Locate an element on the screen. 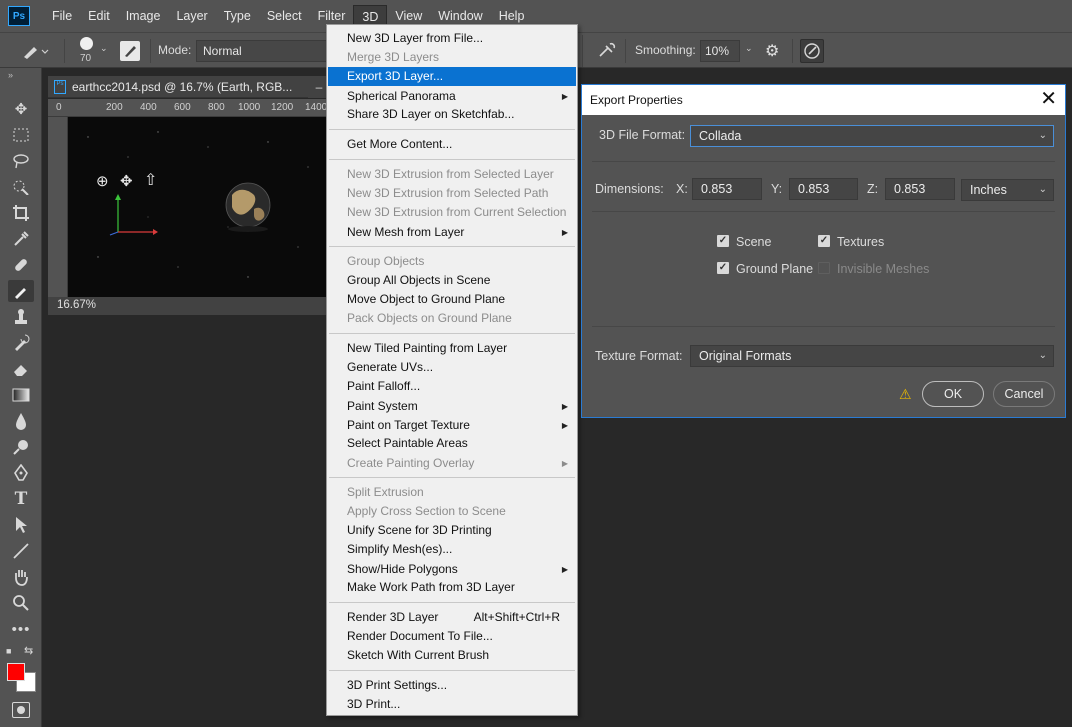  type-tool-icon: T is located at coordinates (21, 499).